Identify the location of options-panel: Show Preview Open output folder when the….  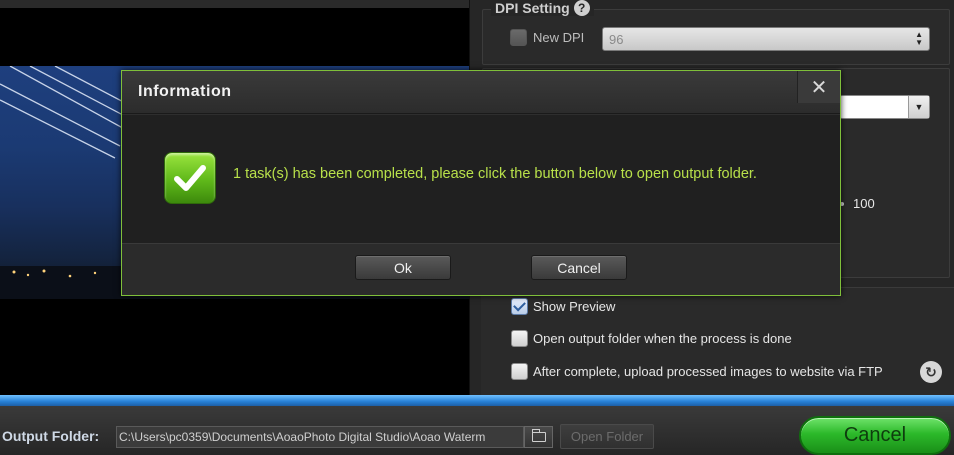
(717, 341).